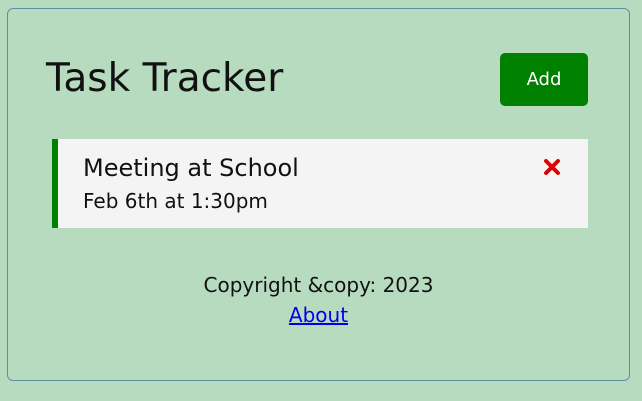 The image size is (642, 401). I want to click on copyright-text: Copyright &copy: 2023, so click(318, 285).